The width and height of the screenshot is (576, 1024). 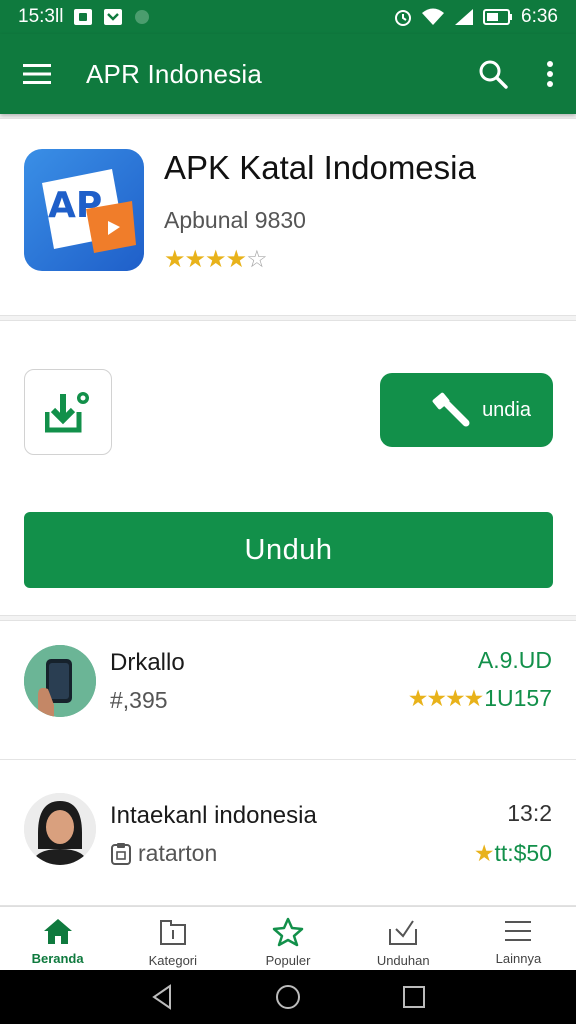 I want to click on nav-downloads: Unduhan, so click(x=403, y=938).